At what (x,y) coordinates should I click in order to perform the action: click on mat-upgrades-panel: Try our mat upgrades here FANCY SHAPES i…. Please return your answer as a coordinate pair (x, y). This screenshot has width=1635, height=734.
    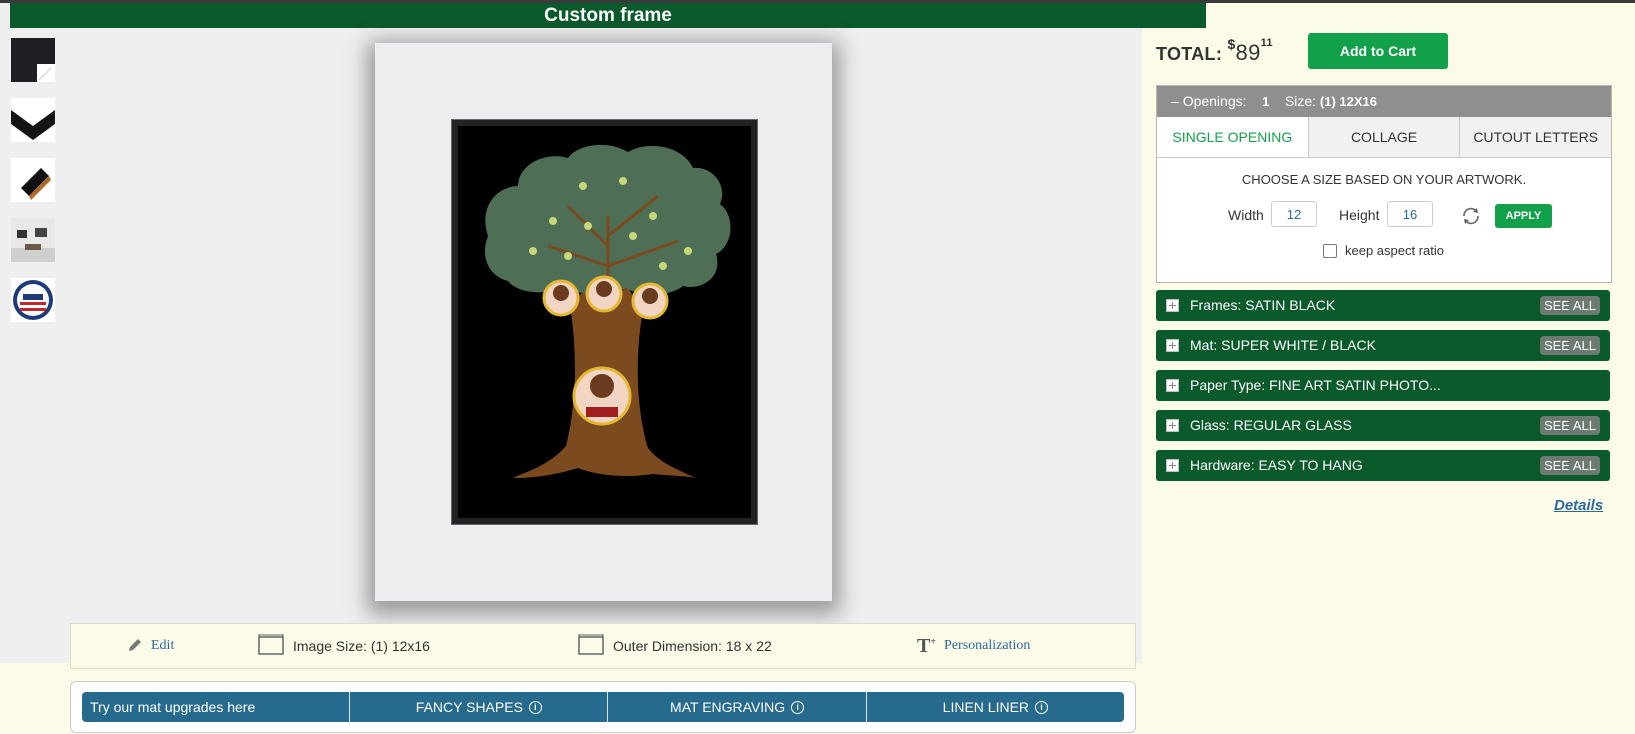
    Looking at the image, I should click on (603, 707).